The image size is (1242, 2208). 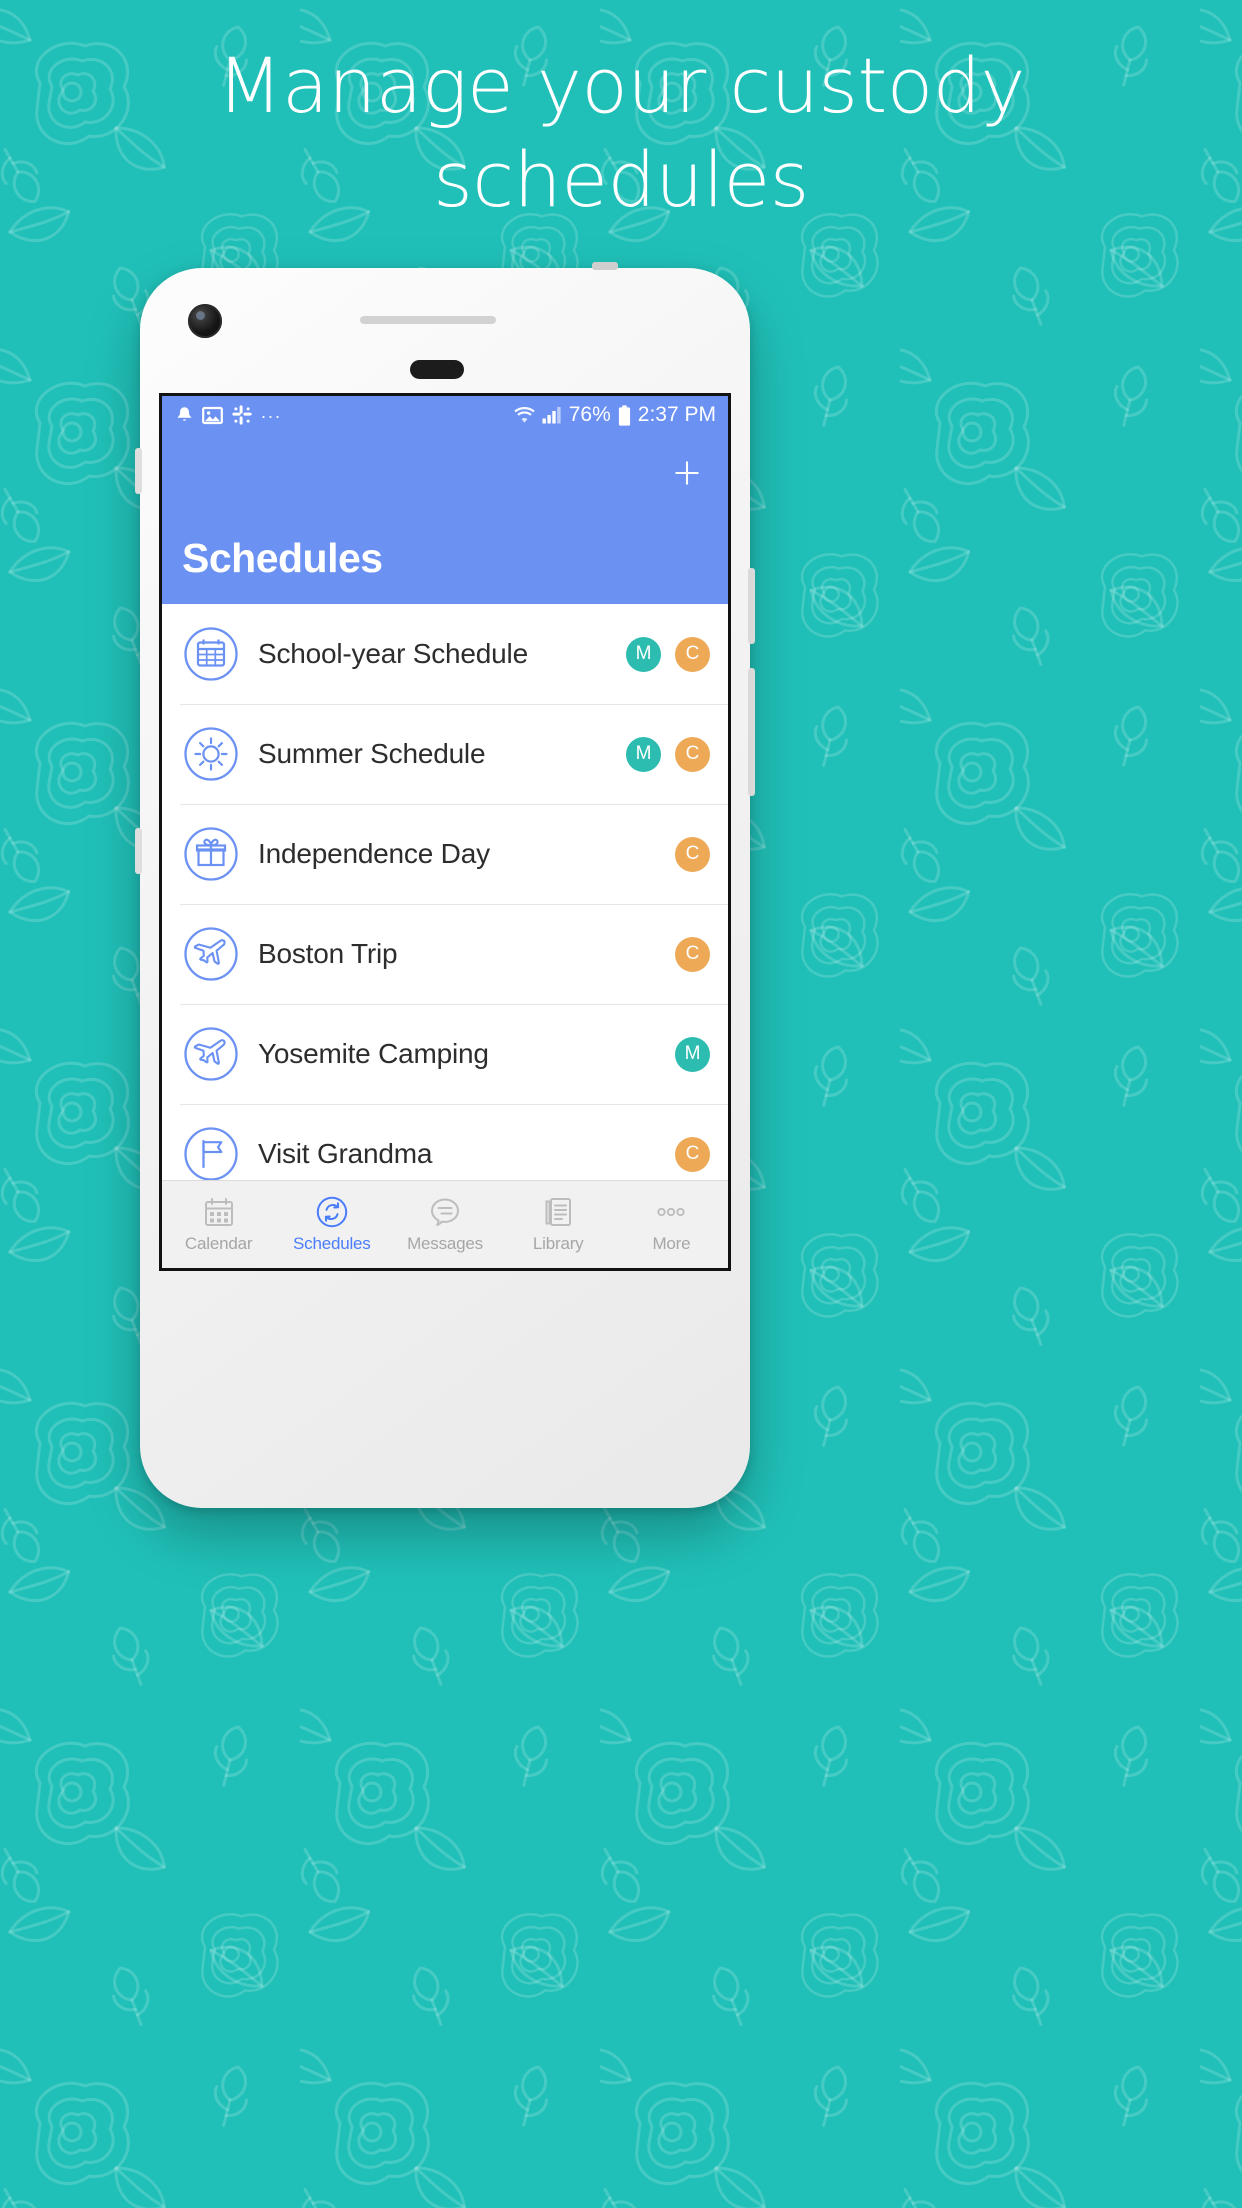 What do you see at coordinates (751, 606) in the screenshot?
I see `volume-button` at bounding box center [751, 606].